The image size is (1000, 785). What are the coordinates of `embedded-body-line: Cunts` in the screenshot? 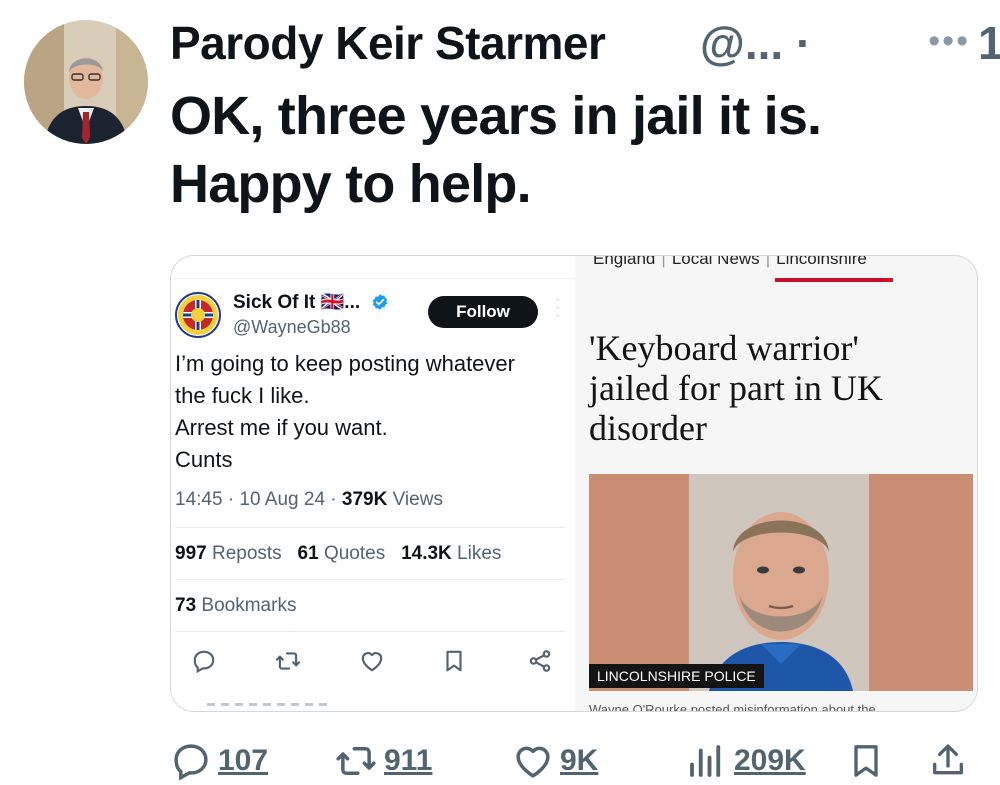 It's located at (204, 459).